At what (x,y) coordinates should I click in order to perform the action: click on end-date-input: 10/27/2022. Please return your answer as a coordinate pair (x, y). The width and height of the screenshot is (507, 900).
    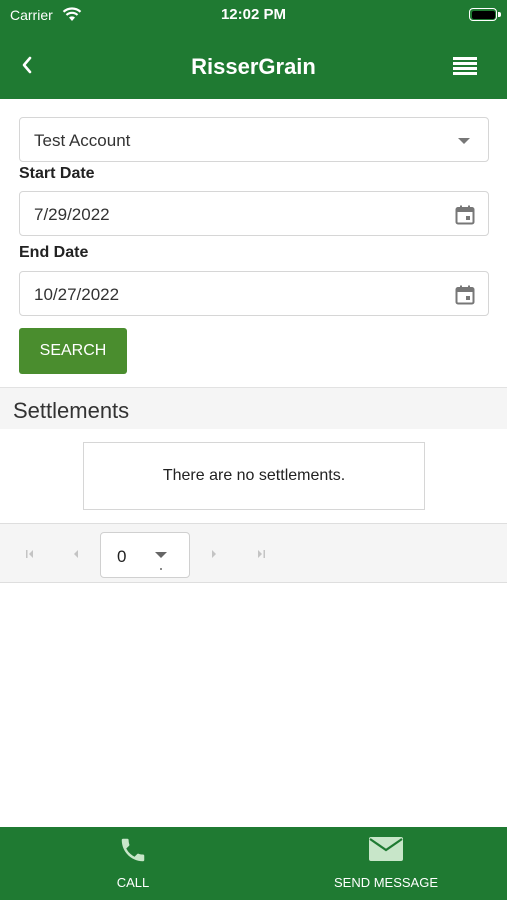
    Looking at the image, I should click on (254, 293).